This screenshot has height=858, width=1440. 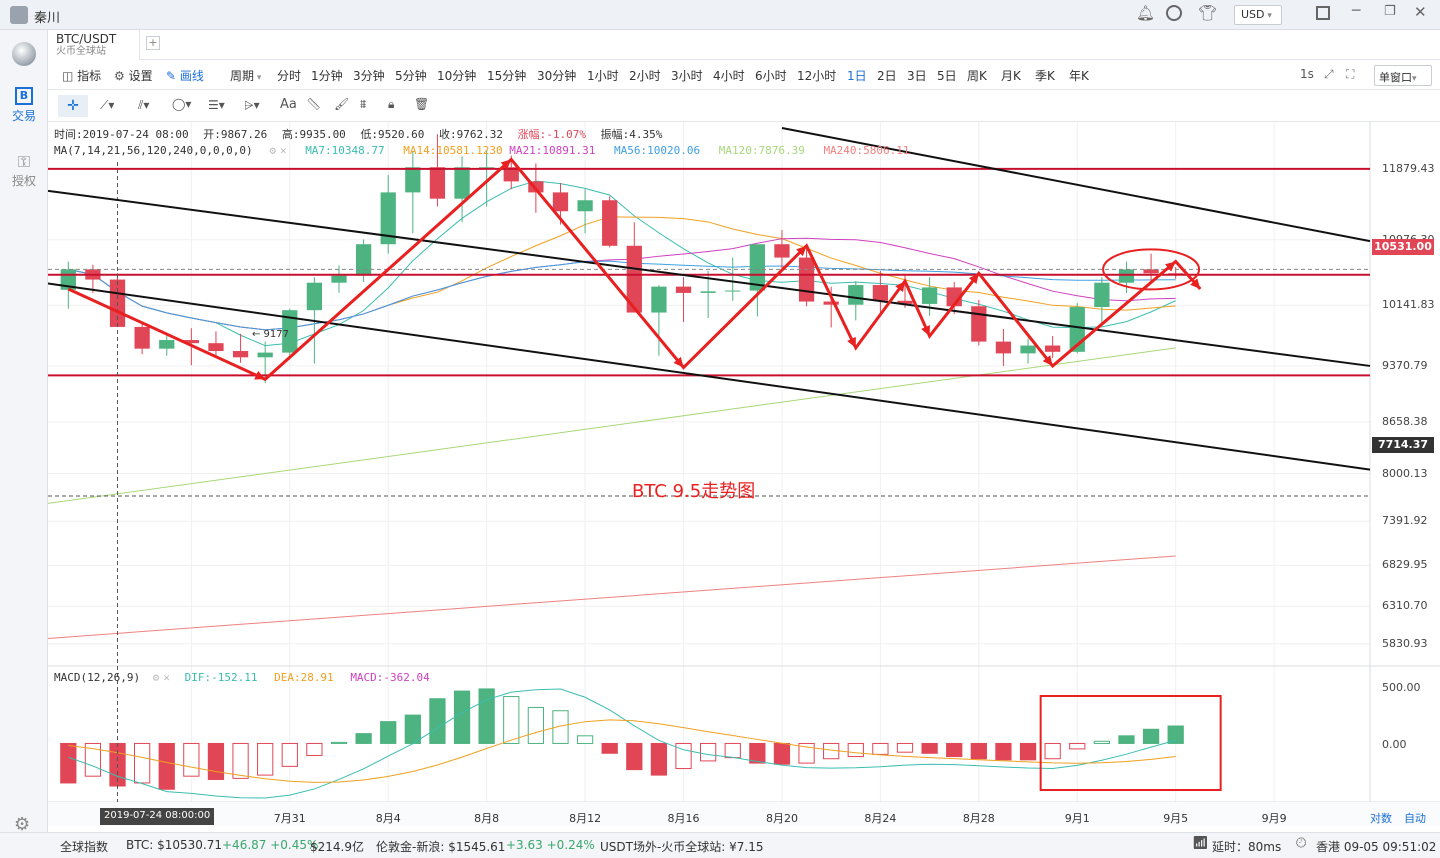 I want to click on period-15: 3日, so click(x=917, y=75).